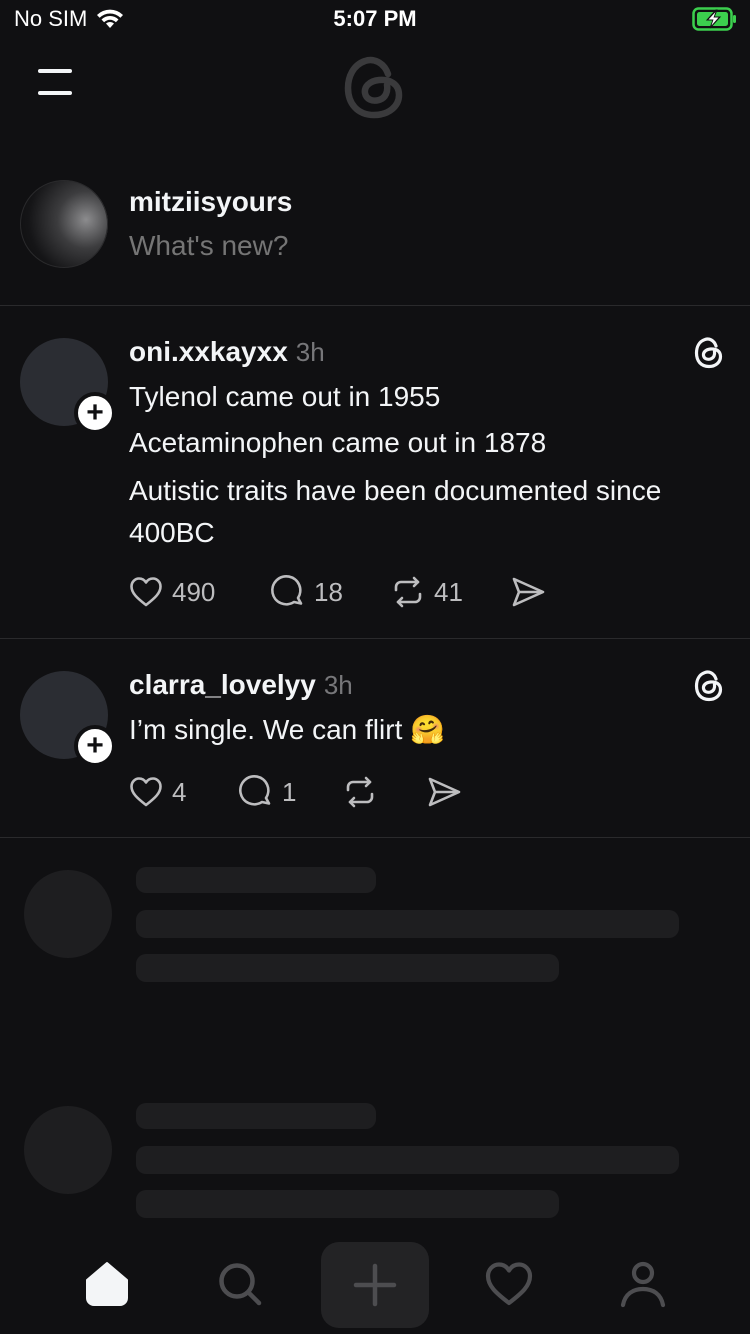  I want to click on post-actions: 4 1, so click(295, 792).